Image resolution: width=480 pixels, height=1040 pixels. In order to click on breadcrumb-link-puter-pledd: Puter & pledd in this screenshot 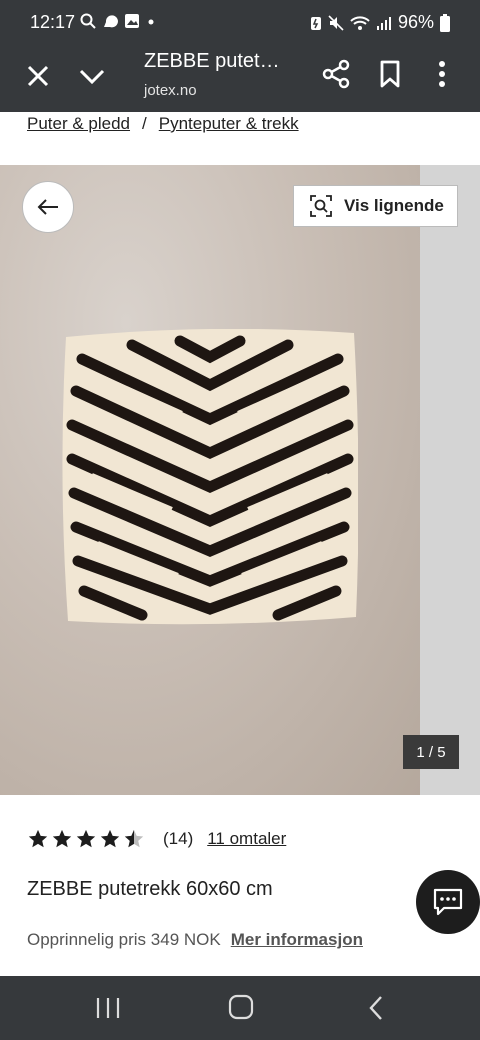, I will do `click(78, 124)`.